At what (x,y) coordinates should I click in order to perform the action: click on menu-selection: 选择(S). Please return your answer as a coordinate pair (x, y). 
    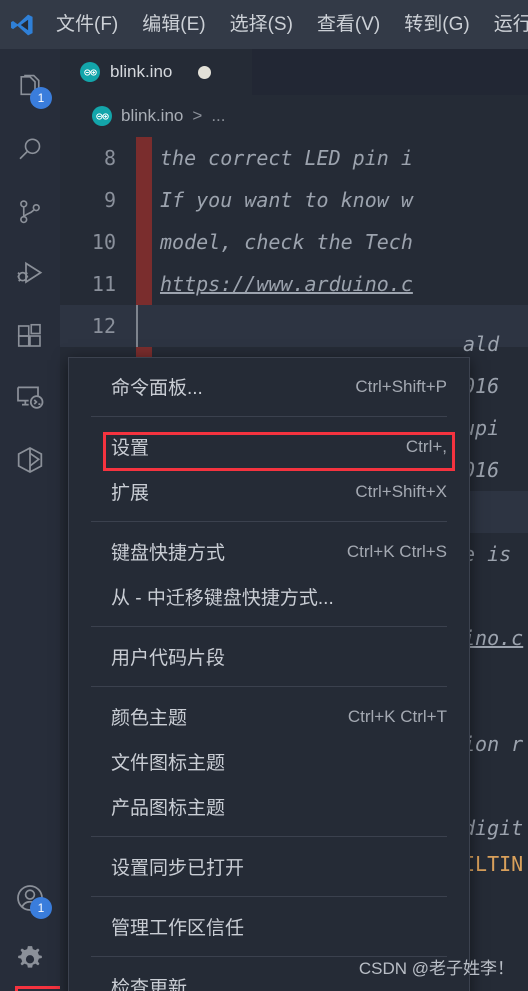
    Looking at the image, I should click on (261, 24).